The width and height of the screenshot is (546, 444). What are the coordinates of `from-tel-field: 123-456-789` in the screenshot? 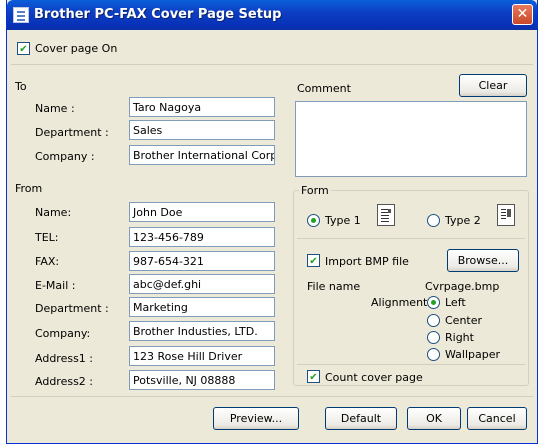 It's located at (202, 237).